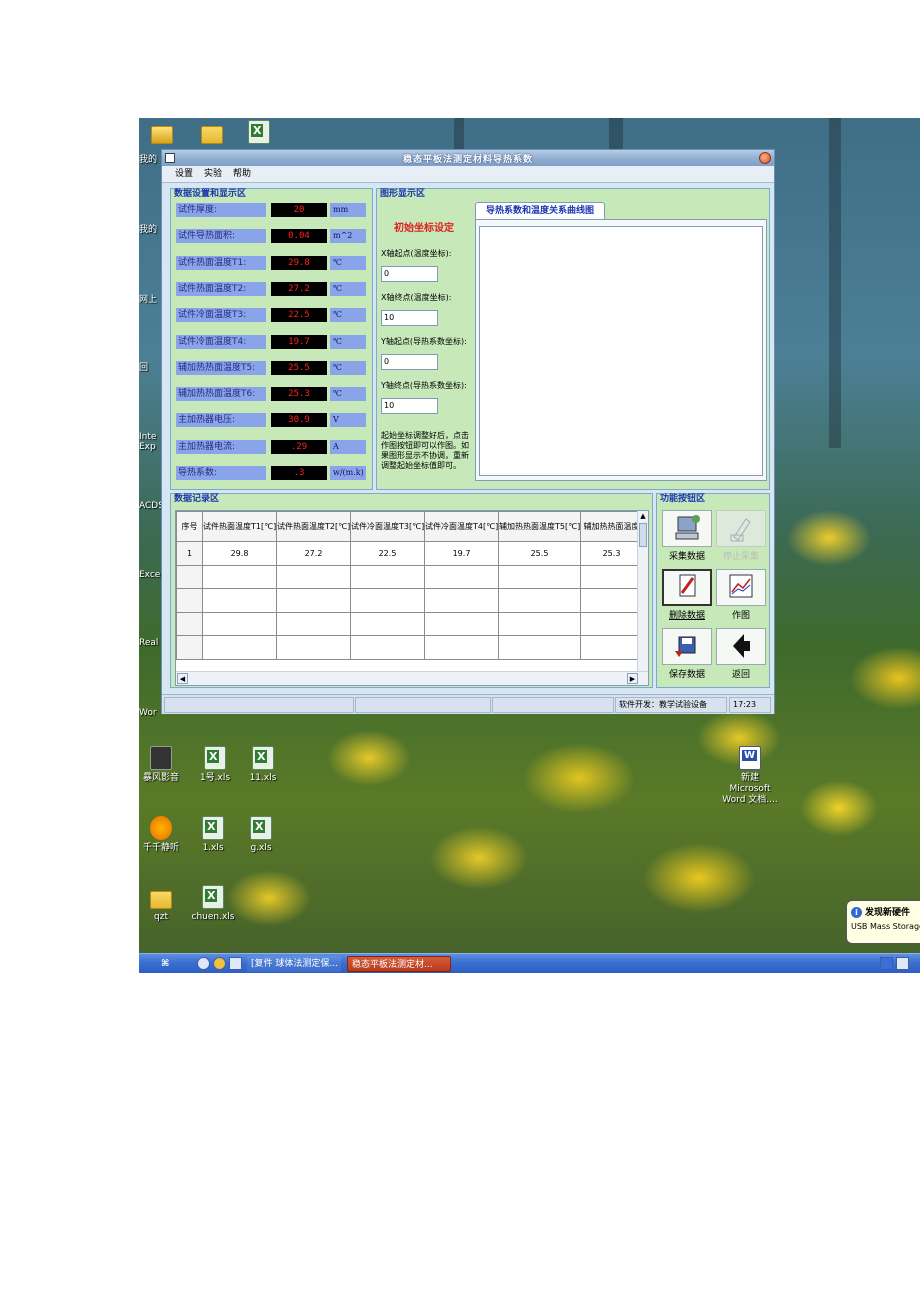 This screenshot has width=920, height=1302. Describe the element at coordinates (886, 963) in the screenshot. I see `tray-network-icon` at that location.